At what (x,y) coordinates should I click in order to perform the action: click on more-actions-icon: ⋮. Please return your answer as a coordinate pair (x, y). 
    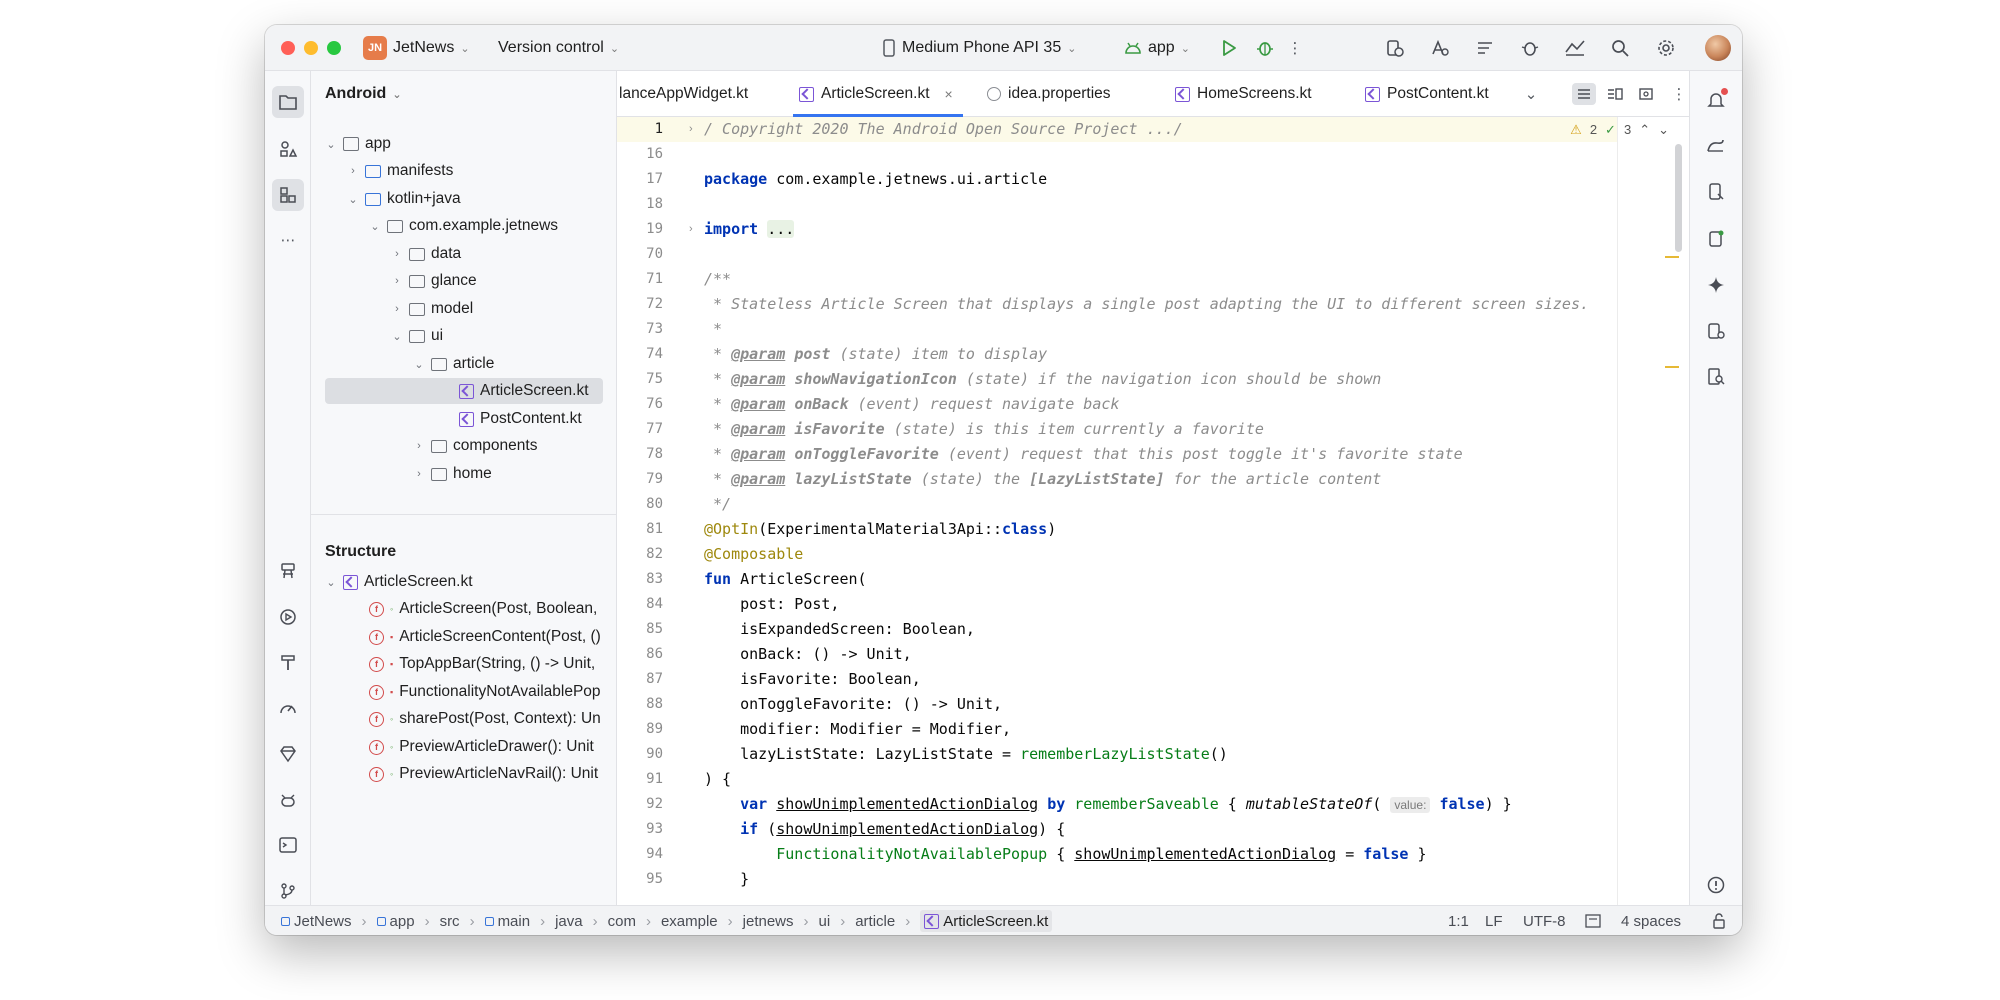
    Looking at the image, I should click on (1295, 48).